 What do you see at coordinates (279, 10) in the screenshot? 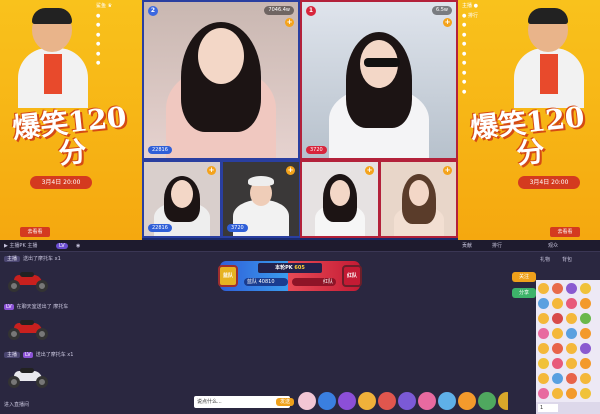
I see `stream-viewers: 7046.4w` at bounding box center [279, 10].